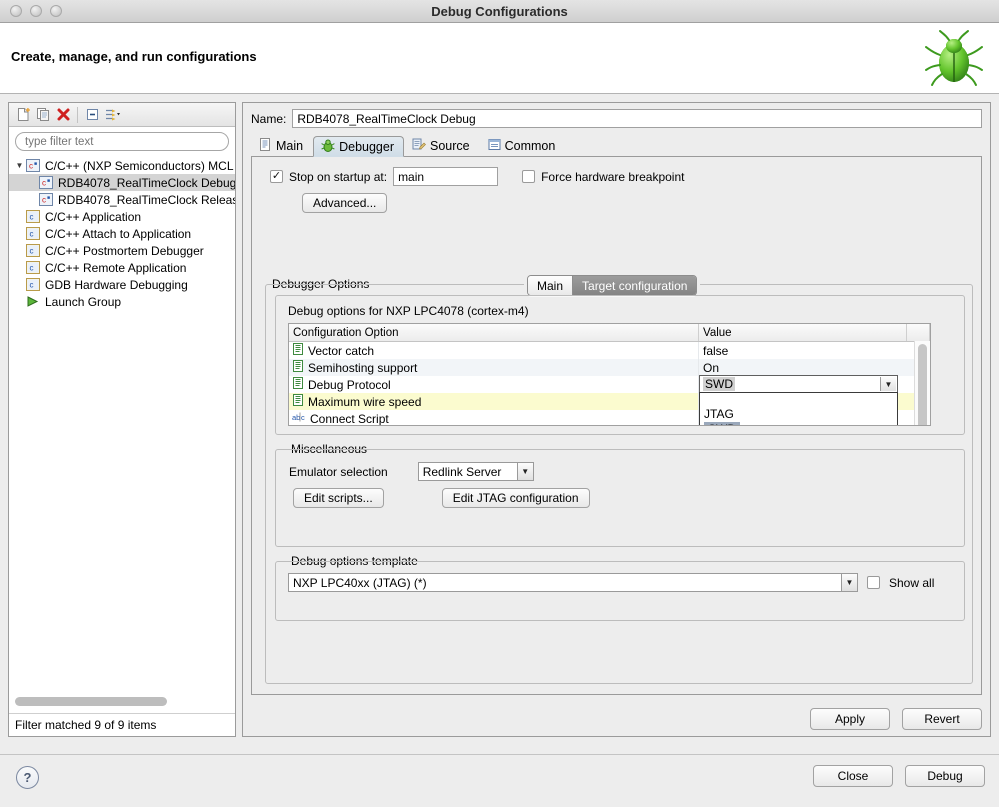 Image resolution: width=999 pixels, height=807 pixels. Describe the element at coordinates (637, 118) in the screenshot. I see `configuration-name-input` at that location.